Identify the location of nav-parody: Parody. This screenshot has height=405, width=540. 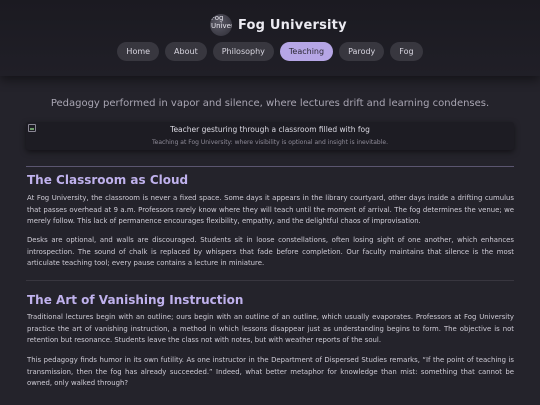
(362, 51).